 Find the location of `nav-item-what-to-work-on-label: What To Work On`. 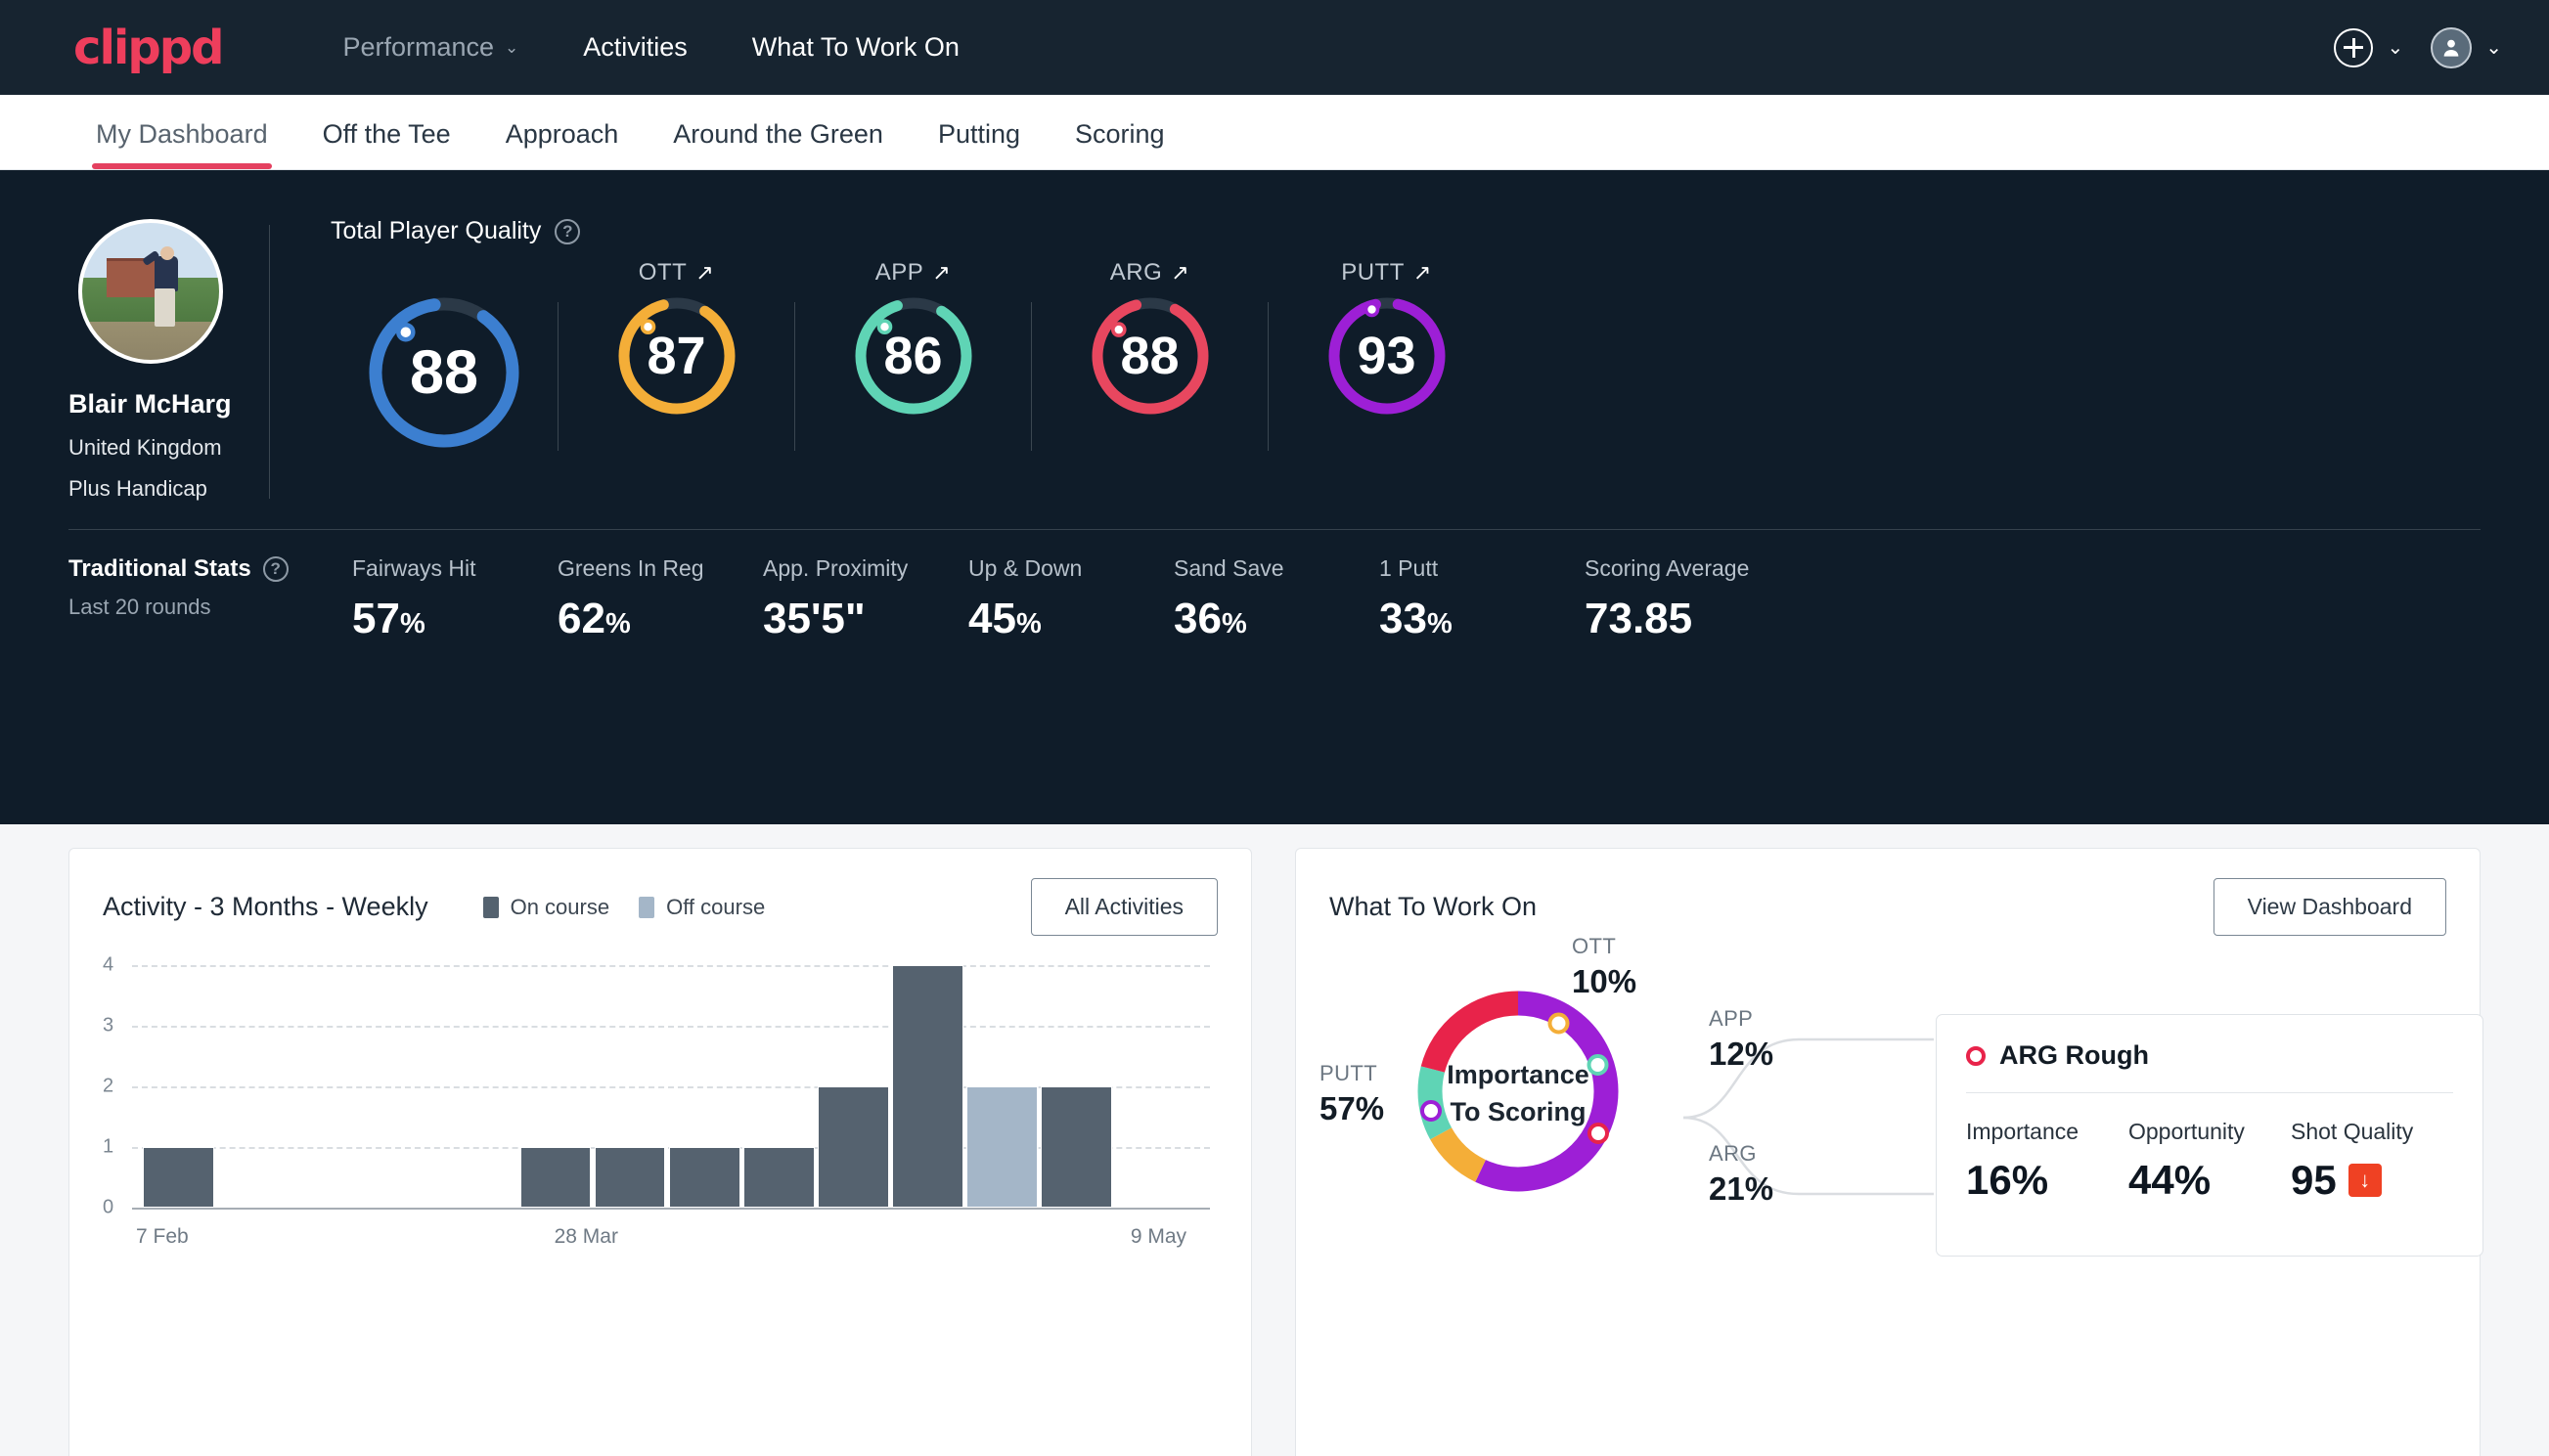

nav-item-what-to-work-on-label: What To Work On is located at coordinates (856, 47).